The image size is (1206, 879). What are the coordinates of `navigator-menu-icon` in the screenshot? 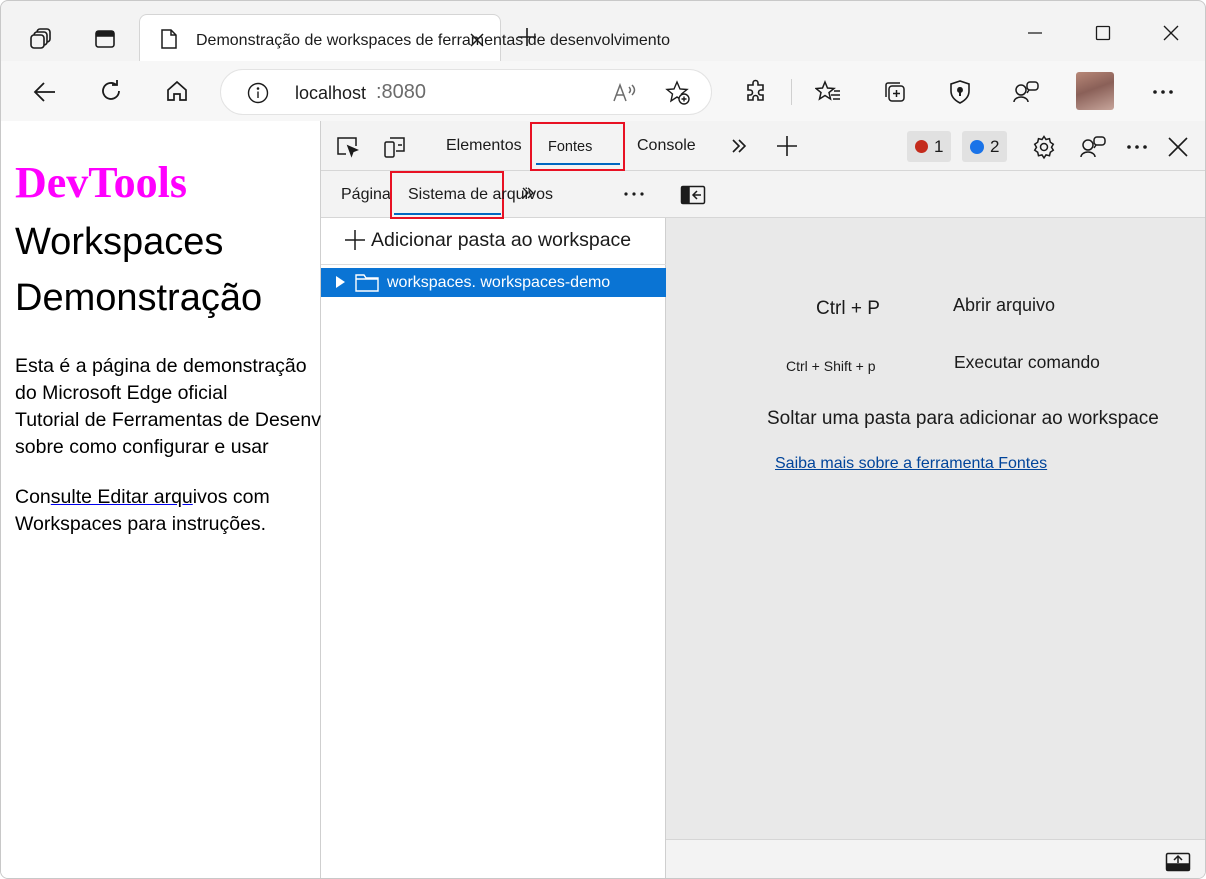 It's located at (634, 194).